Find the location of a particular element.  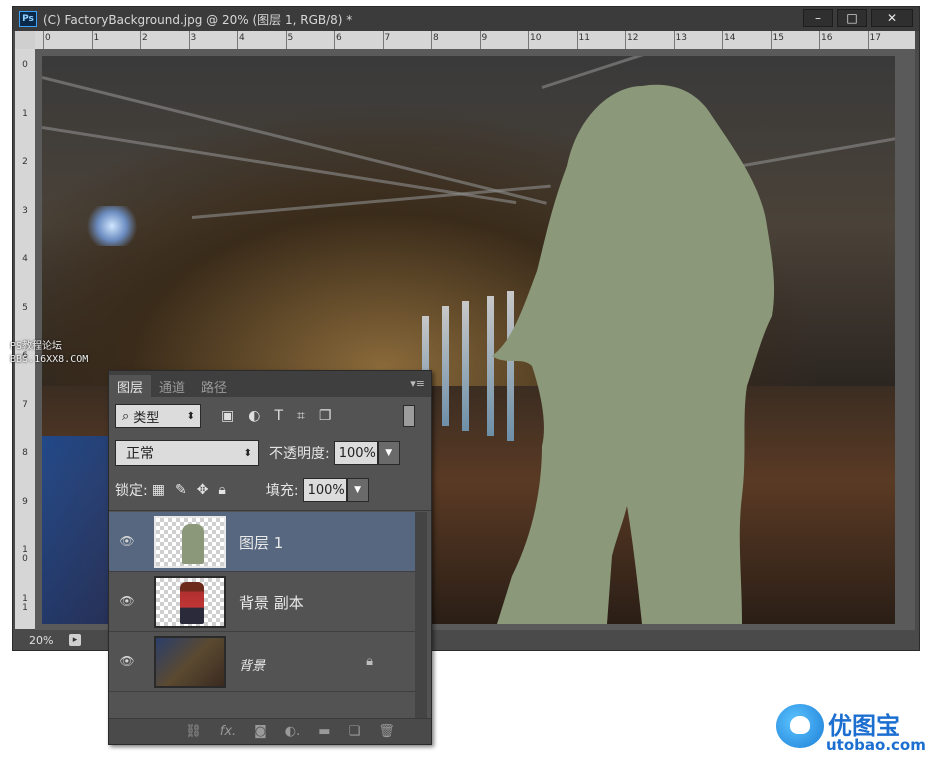

opacity-dropdown-button: ▼ is located at coordinates (388, 453).